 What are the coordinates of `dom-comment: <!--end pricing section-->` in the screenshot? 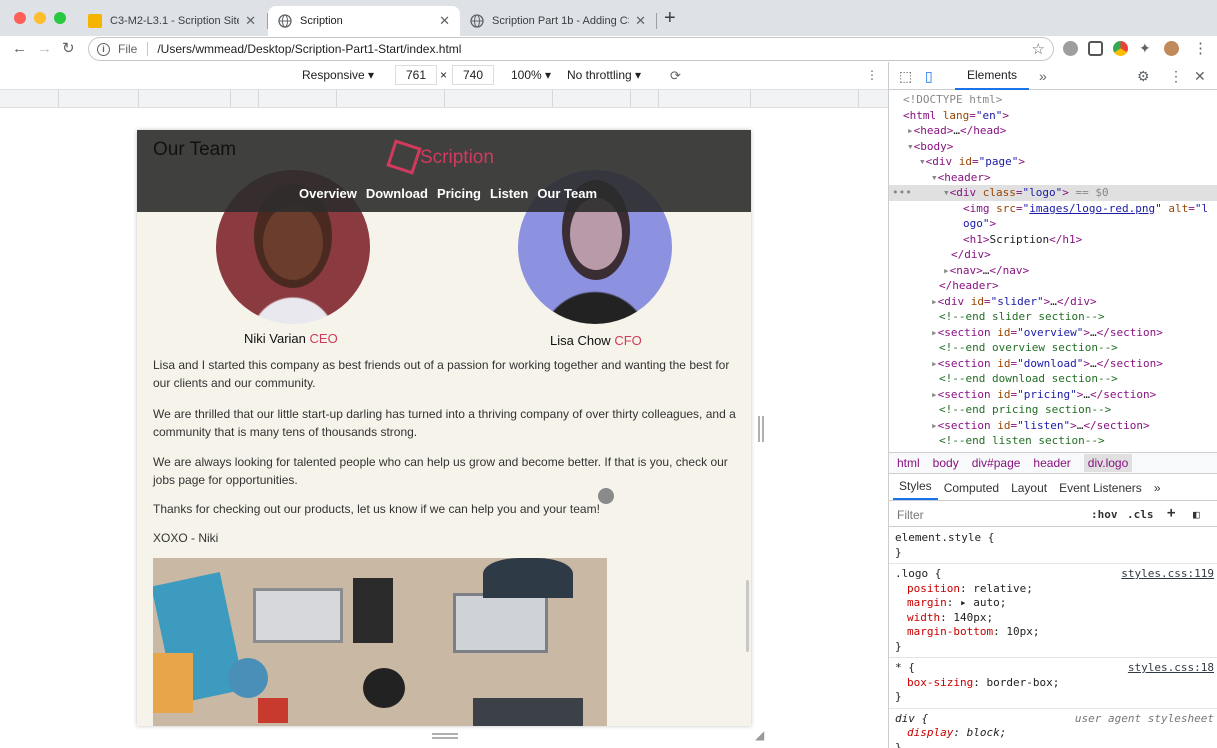 It's located at (1053, 410).